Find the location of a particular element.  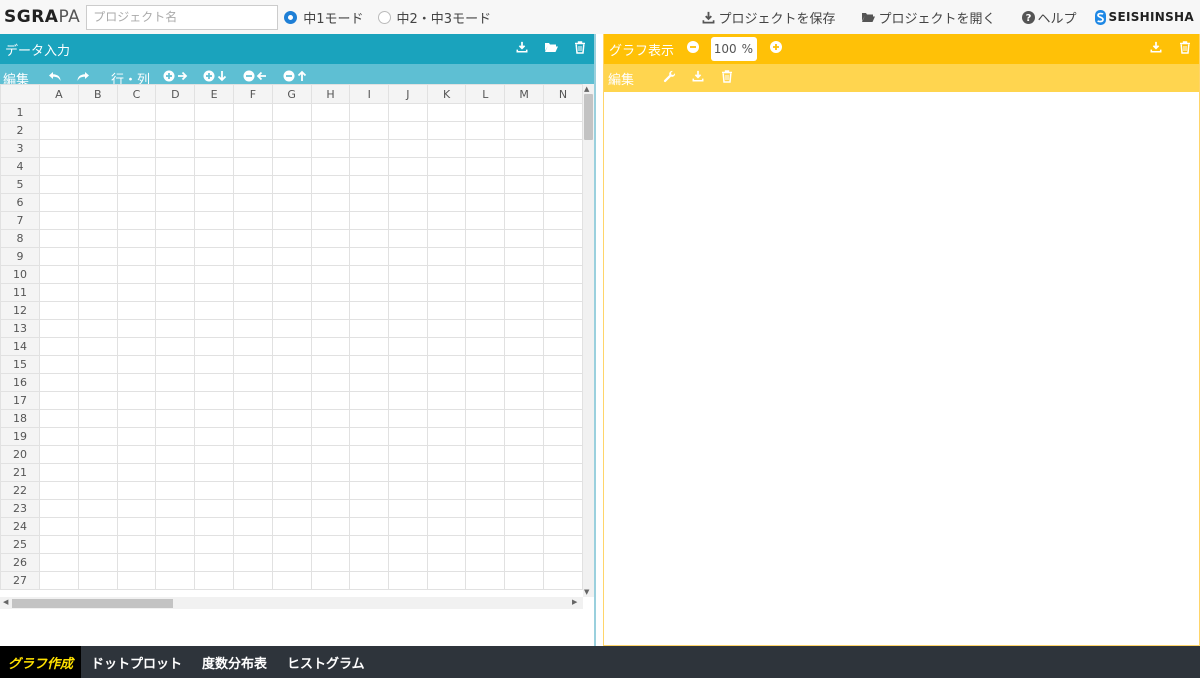

bottom-tab: ヒストグラム is located at coordinates (326, 662).